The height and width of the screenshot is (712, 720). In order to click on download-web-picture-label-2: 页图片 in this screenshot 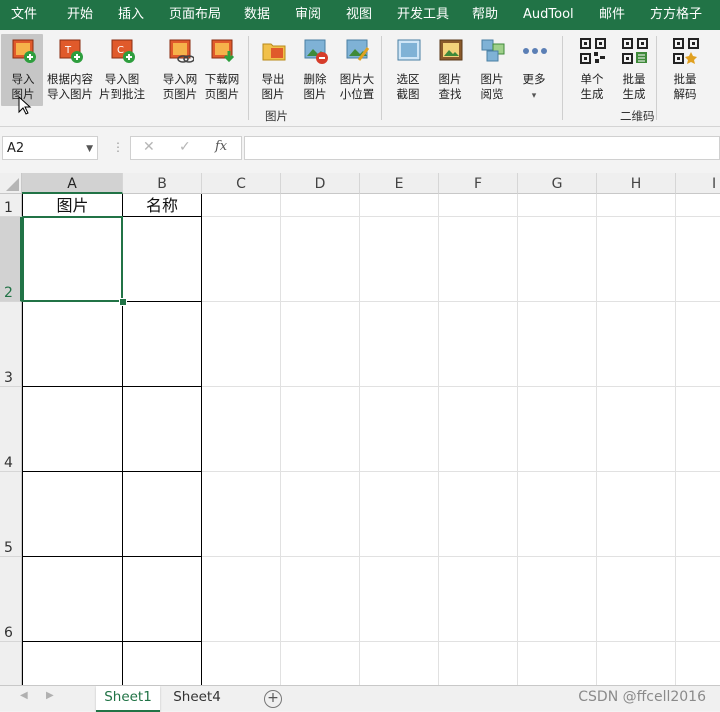, I will do `click(222, 94)`.